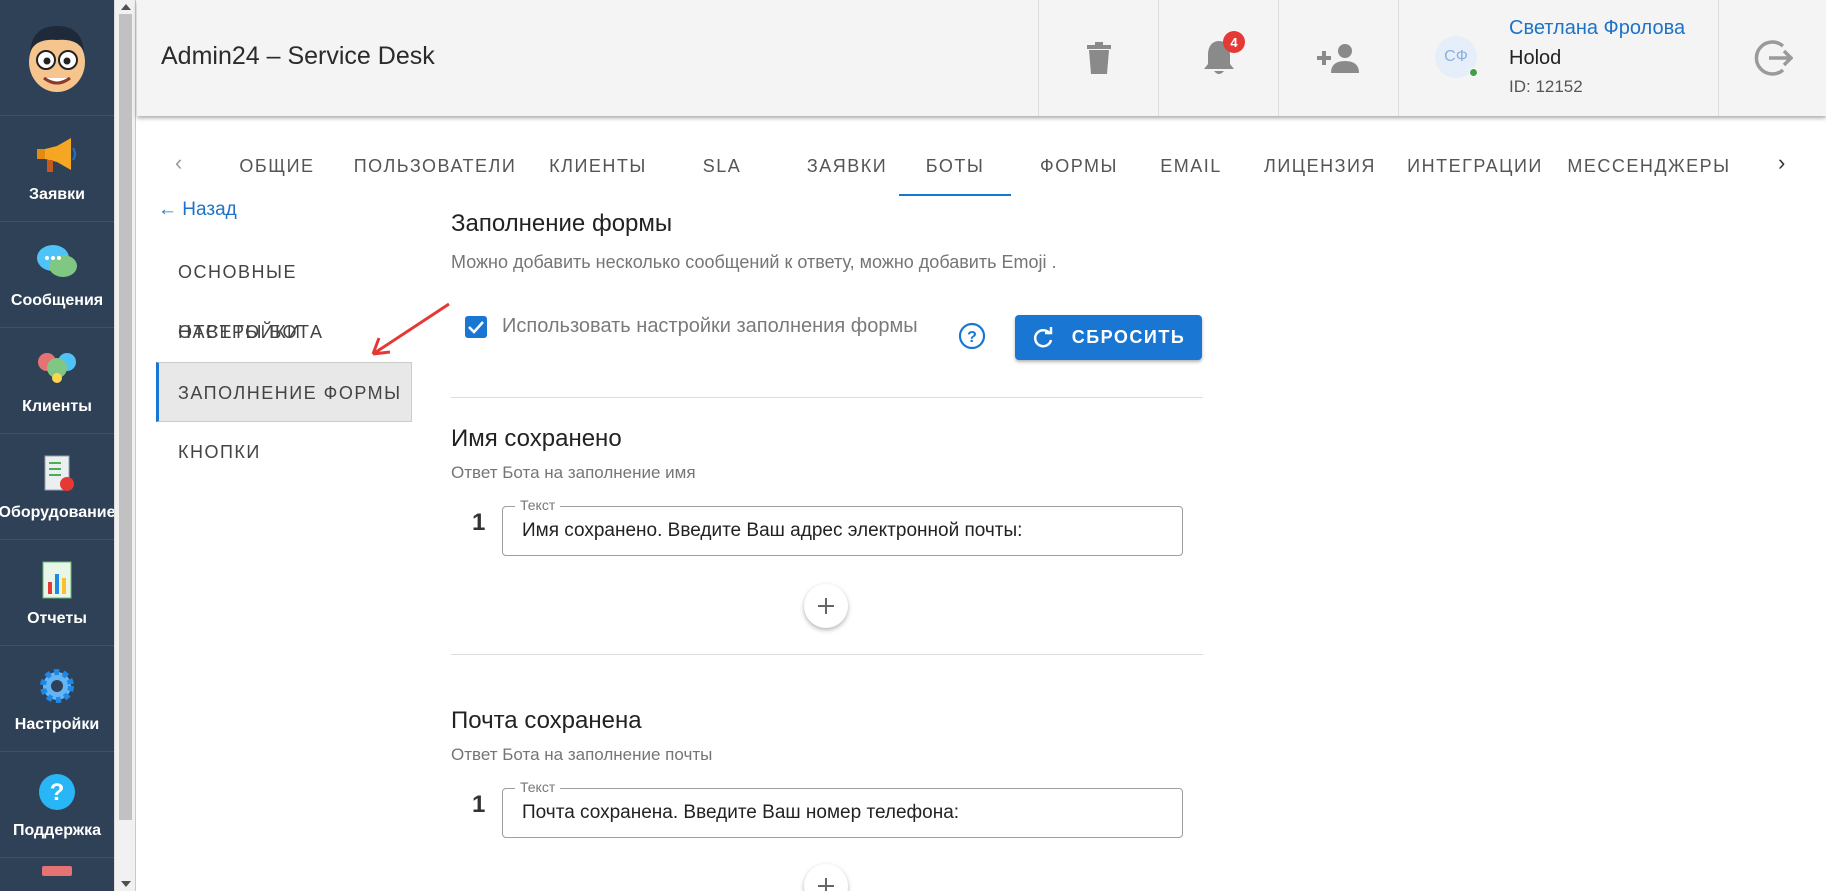  What do you see at coordinates (847, 171) in the screenshot?
I see `tab-requests: ЗАЯВКИ` at bounding box center [847, 171].